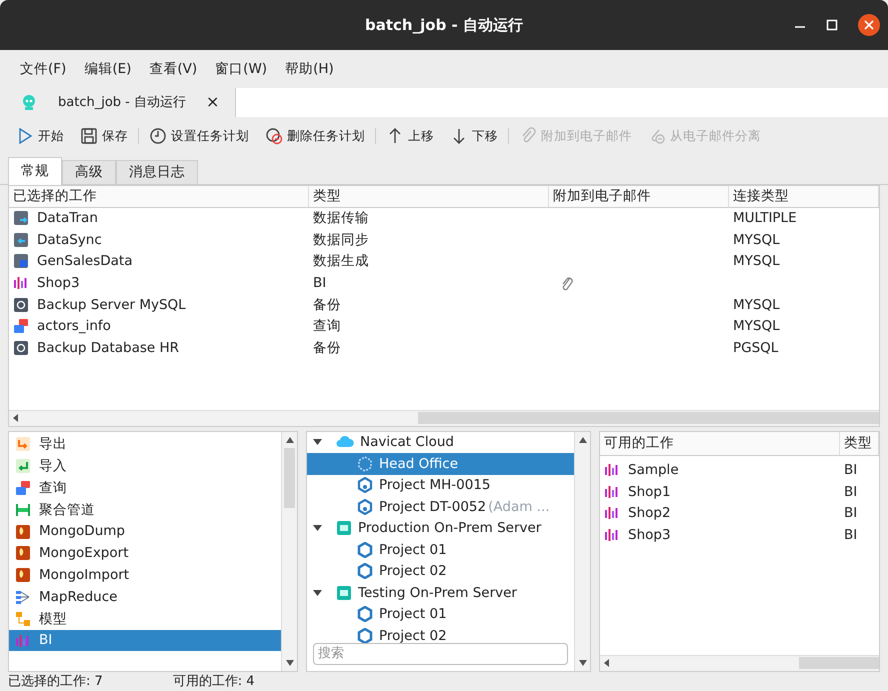 The height and width of the screenshot is (691, 888). I want to click on menu-item: 帮助(H), so click(309, 68).